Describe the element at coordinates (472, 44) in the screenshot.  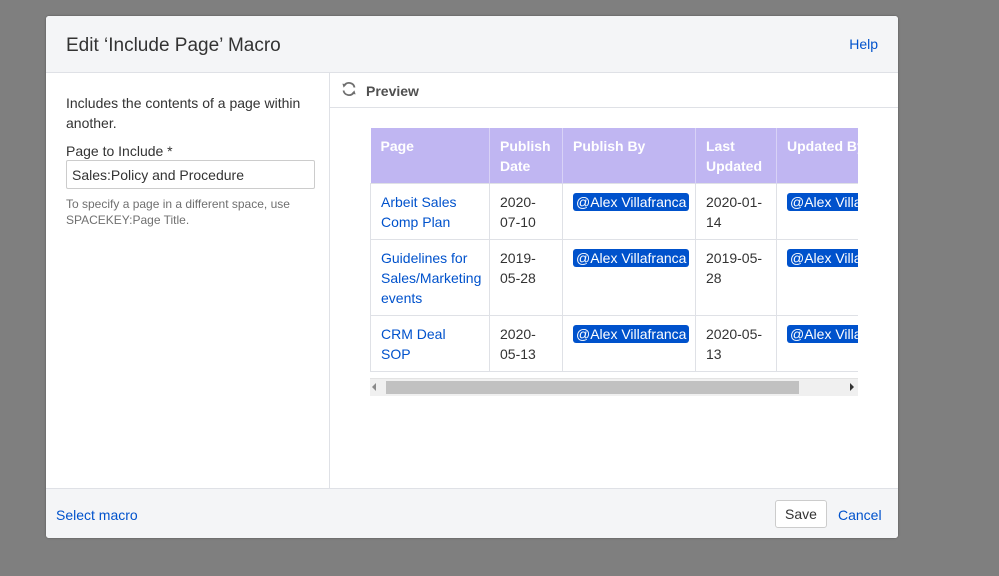
I see `dialog-header: Edit ‘Include Page’ Macro Help` at that location.